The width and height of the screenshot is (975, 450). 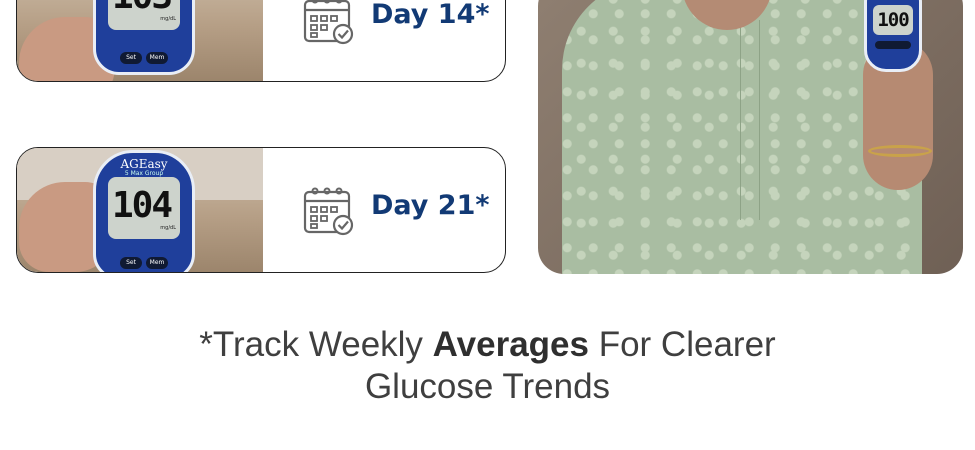 What do you see at coordinates (430, 15) in the screenshot?
I see `day-label: Day 14*` at bounding box center [430, 15].